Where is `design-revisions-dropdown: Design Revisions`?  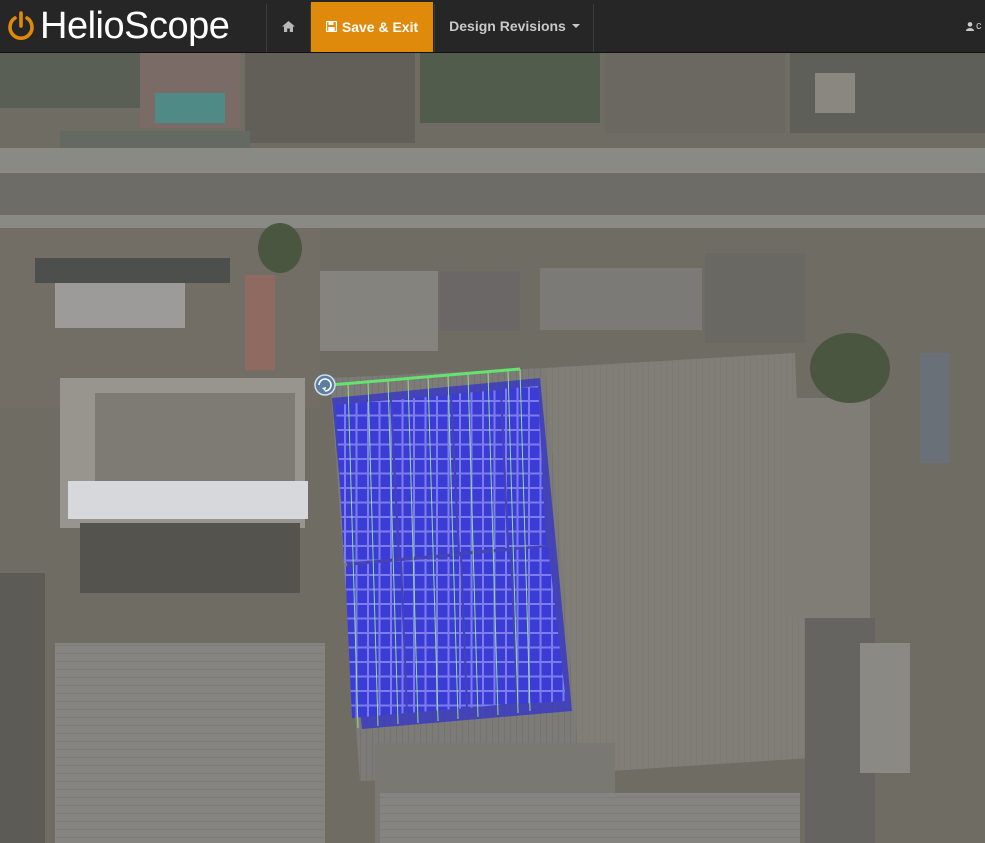 design-revisions-dropdown: Design Revisions is located at coordinates (514, 26).